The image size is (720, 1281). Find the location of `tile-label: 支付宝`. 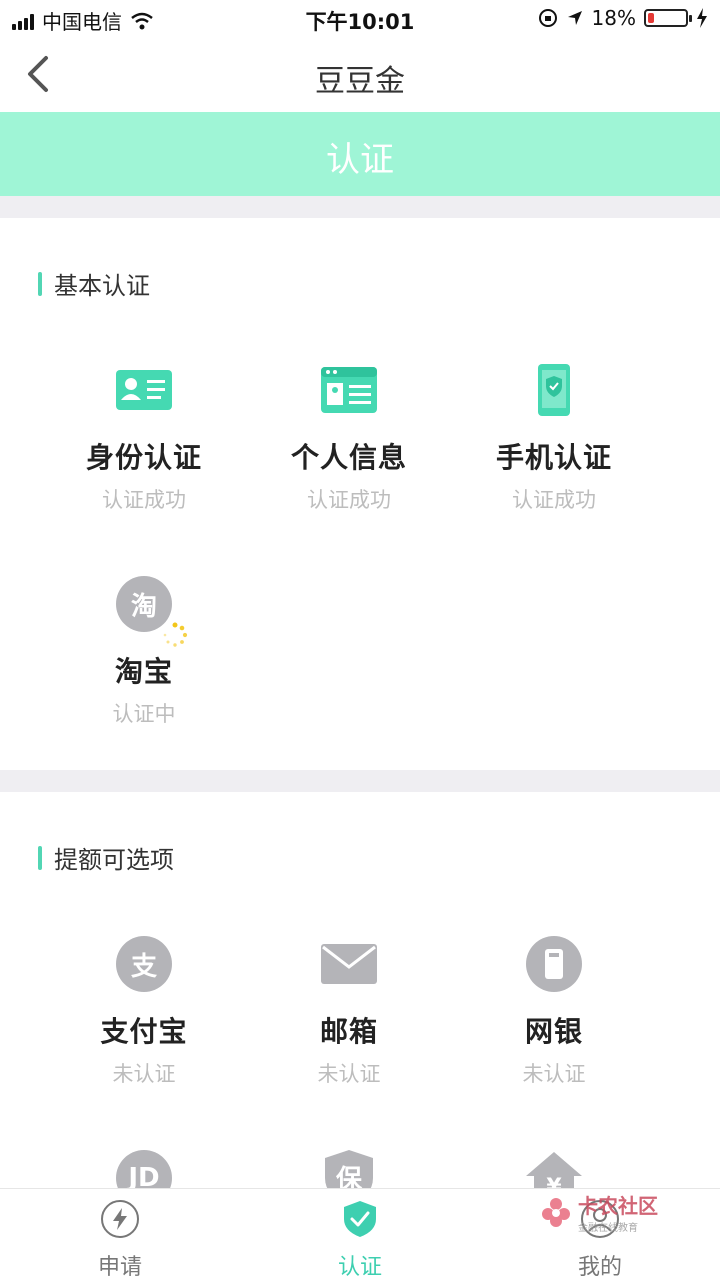

tile-label: 支付宝 is located at coordinates (144, 1031).